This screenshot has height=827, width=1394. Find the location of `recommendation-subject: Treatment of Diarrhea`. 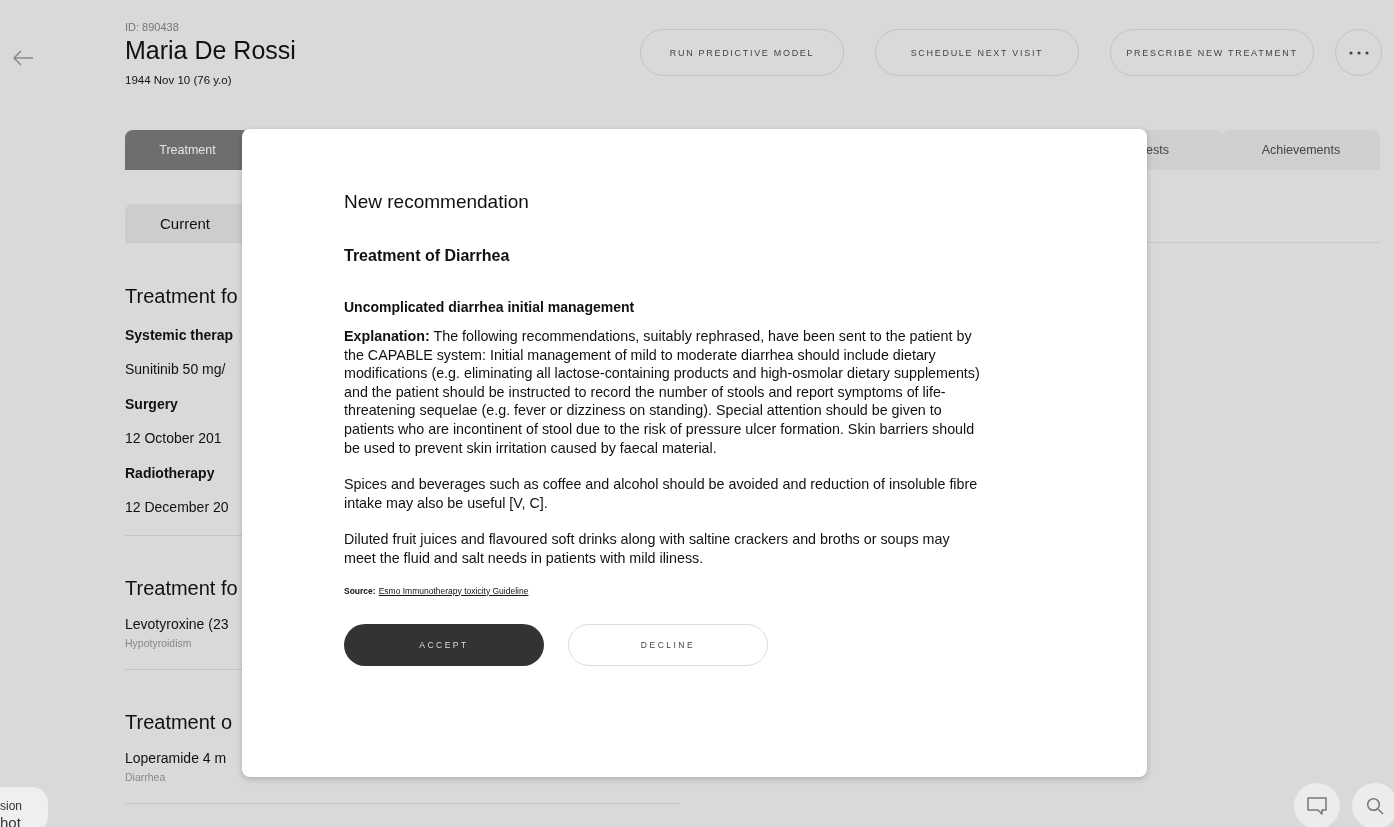

recommendation-subject: Treatment of Diarrhea is located at coordinates (427, 256).